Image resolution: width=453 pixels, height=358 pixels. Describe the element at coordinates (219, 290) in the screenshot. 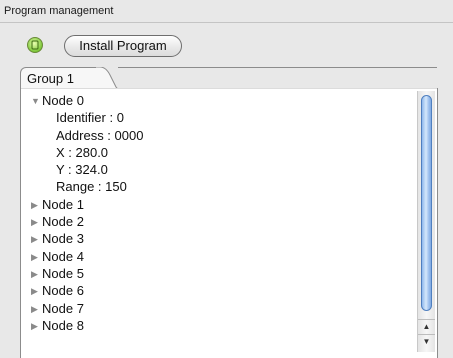

I see `tree-node-6: ▶ Node 6` at that location.